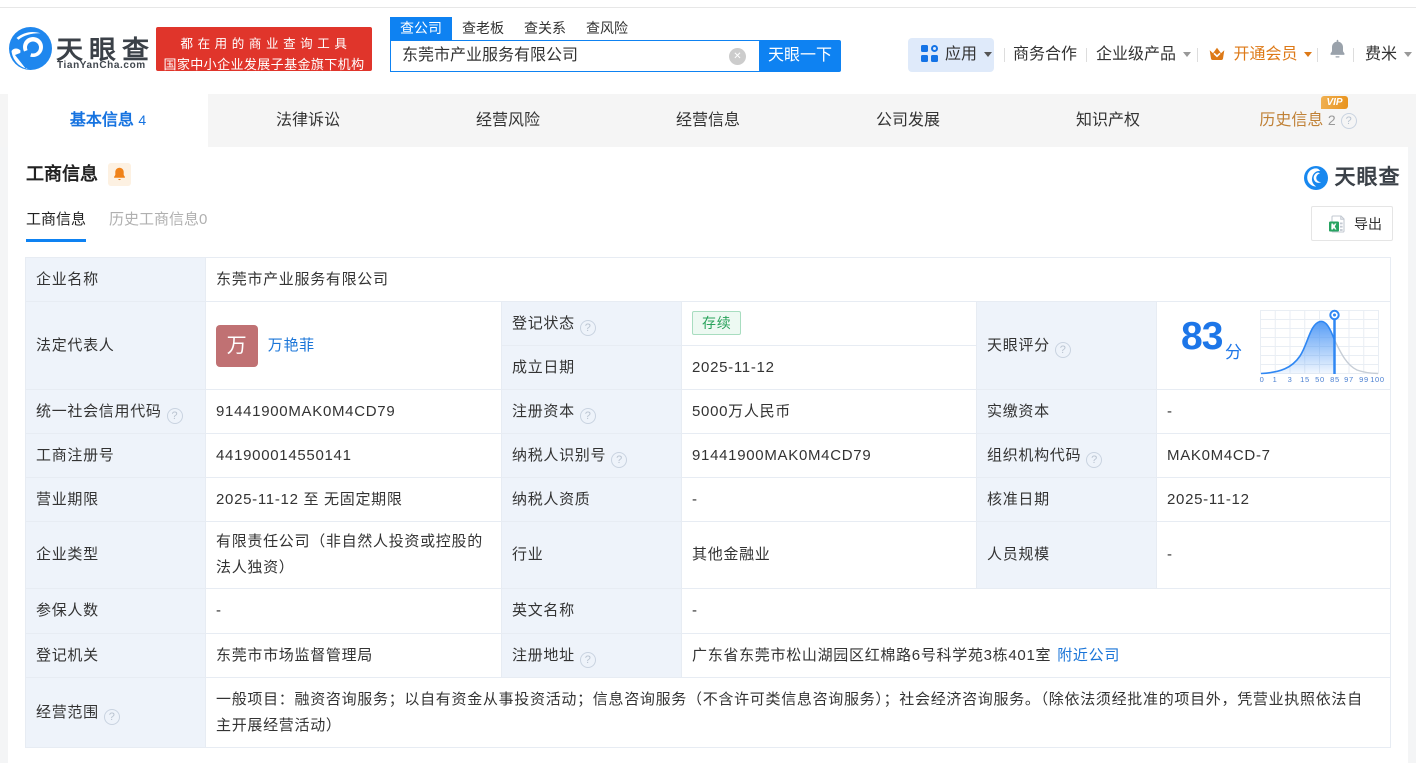 The width and height of the screenshot is (1416, 763). I want to click on svg-text: 97, so click(1349, 379).